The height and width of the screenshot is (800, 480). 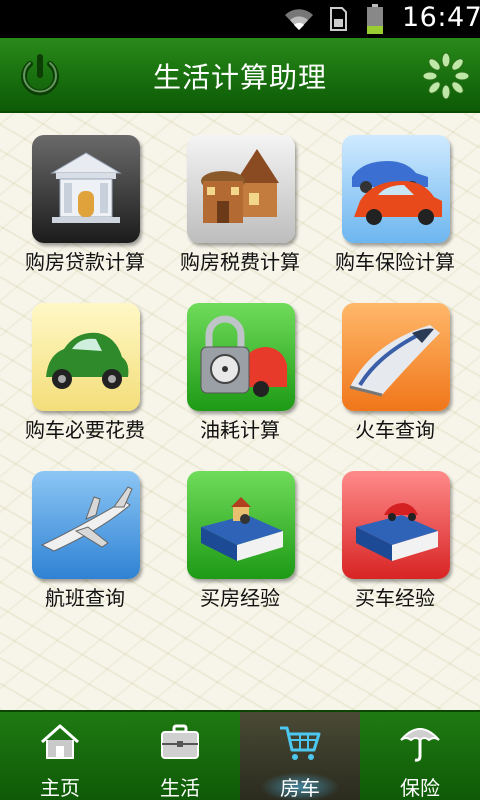 I want to click on tile-label: 购房贷款计算, so click(x=85, y=262).